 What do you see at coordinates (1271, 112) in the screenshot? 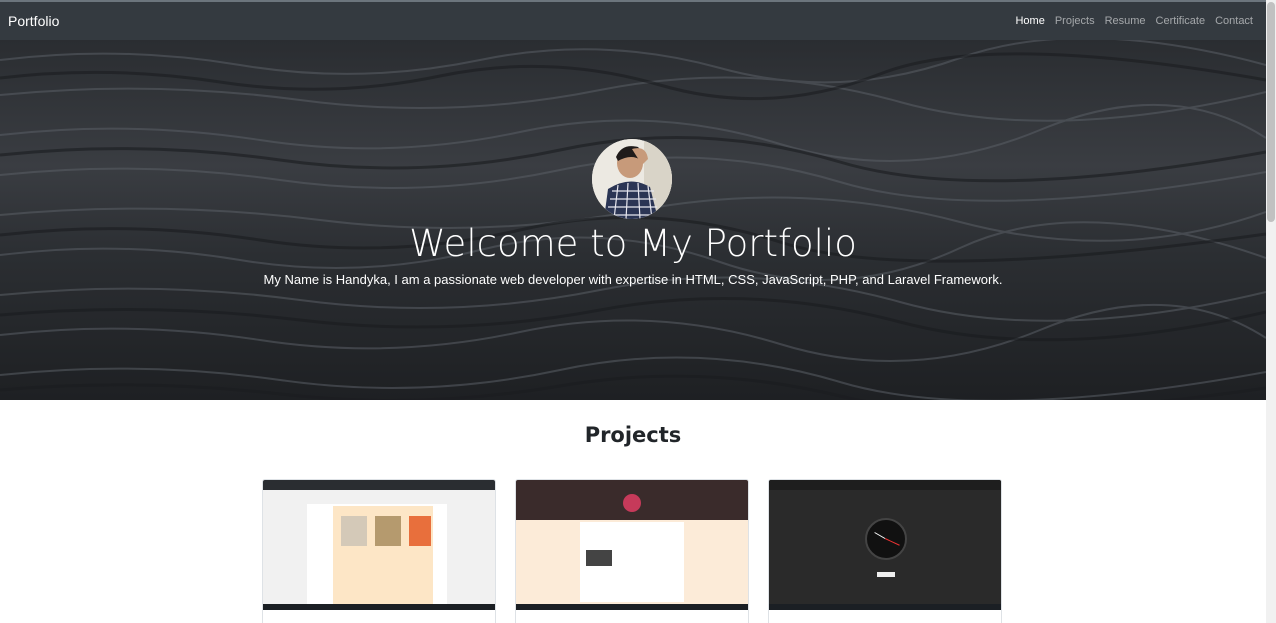
I see `scrollbar-thumb` at bounding box center [1271, 112].